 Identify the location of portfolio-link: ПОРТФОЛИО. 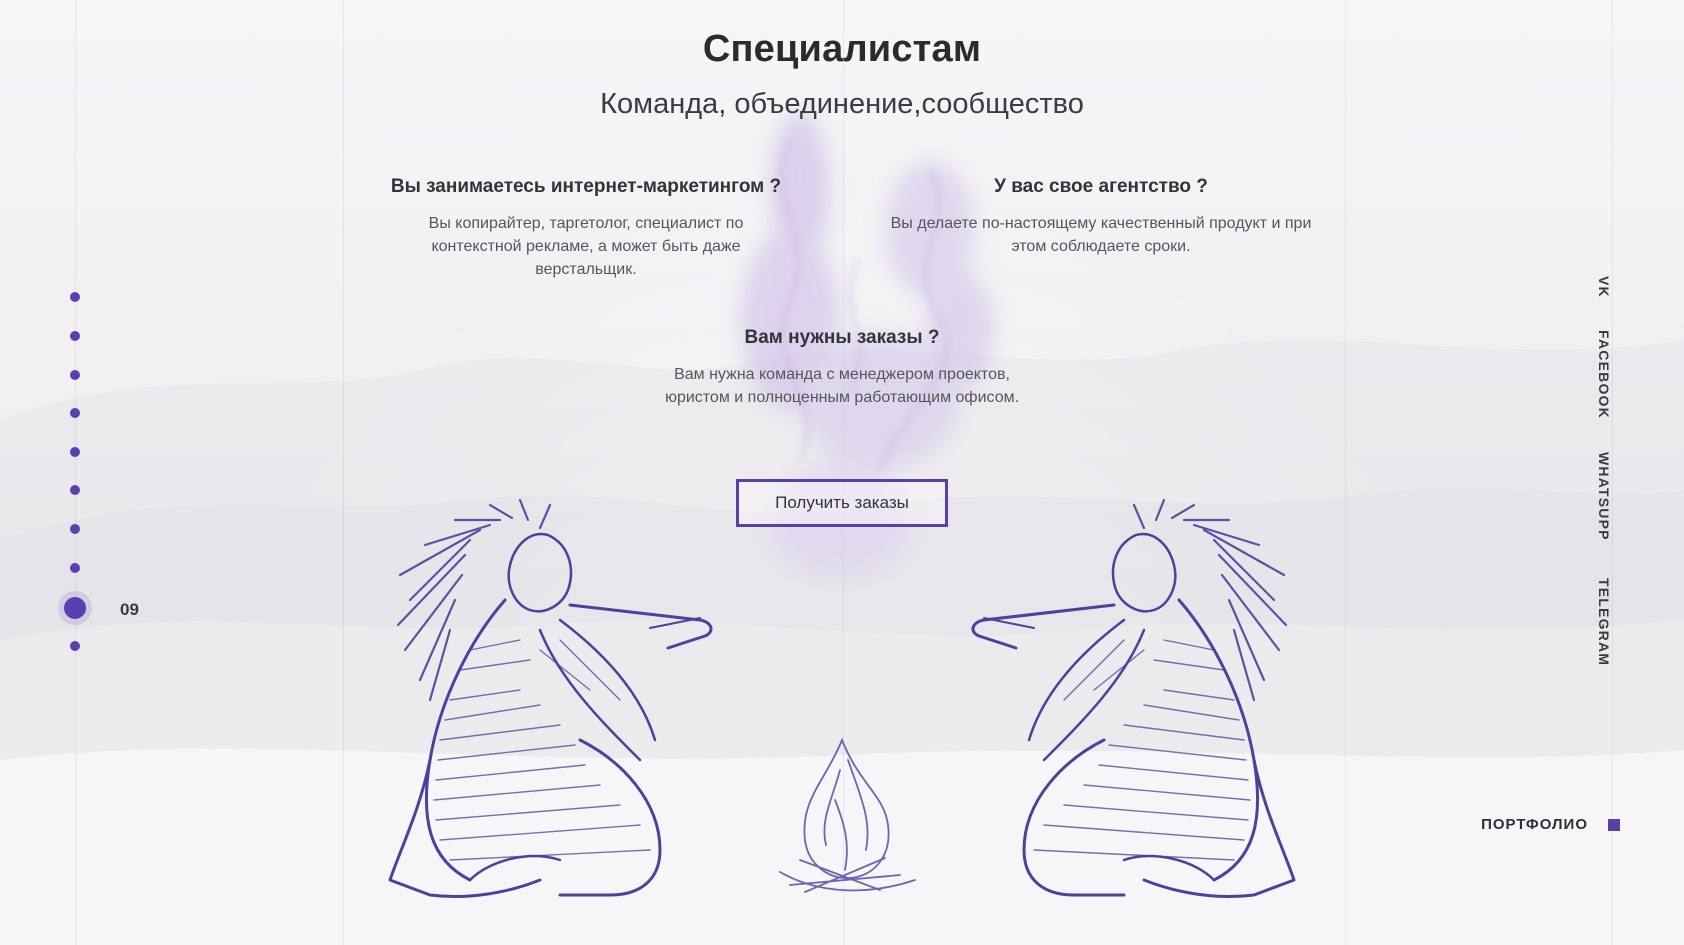
(1550, 824).